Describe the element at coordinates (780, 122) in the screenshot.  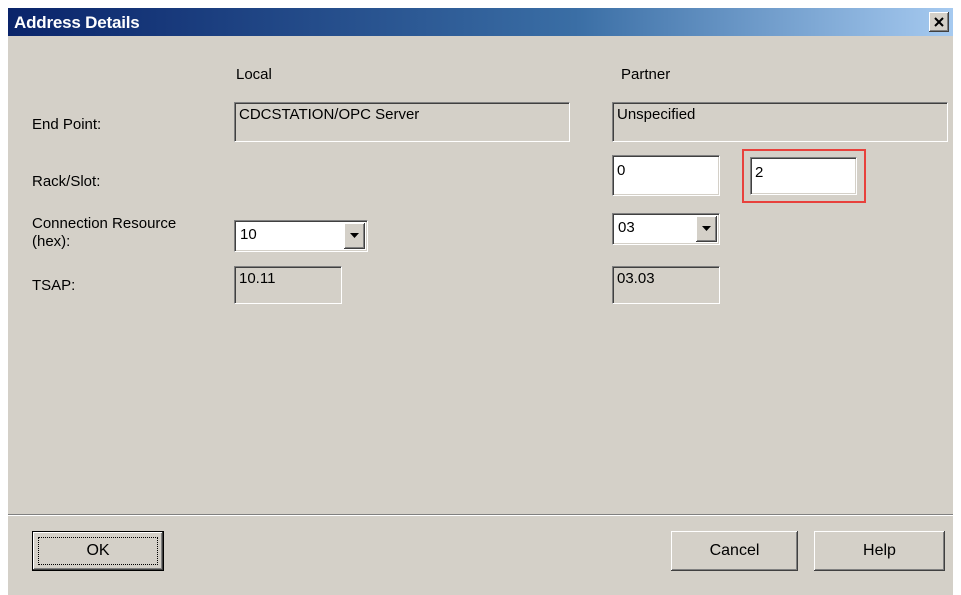
I see `partner-end-point-field: Unspecified` at that location.